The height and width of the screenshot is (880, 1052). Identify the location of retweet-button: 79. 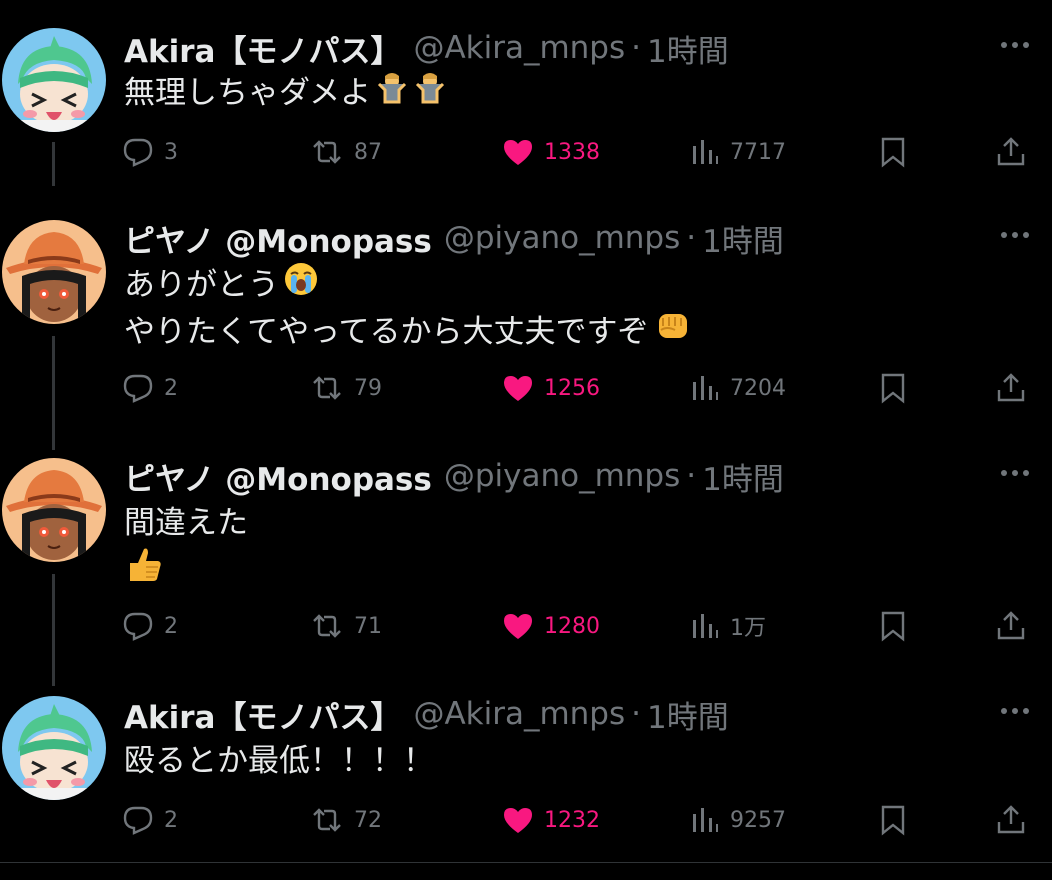
(346, 388).